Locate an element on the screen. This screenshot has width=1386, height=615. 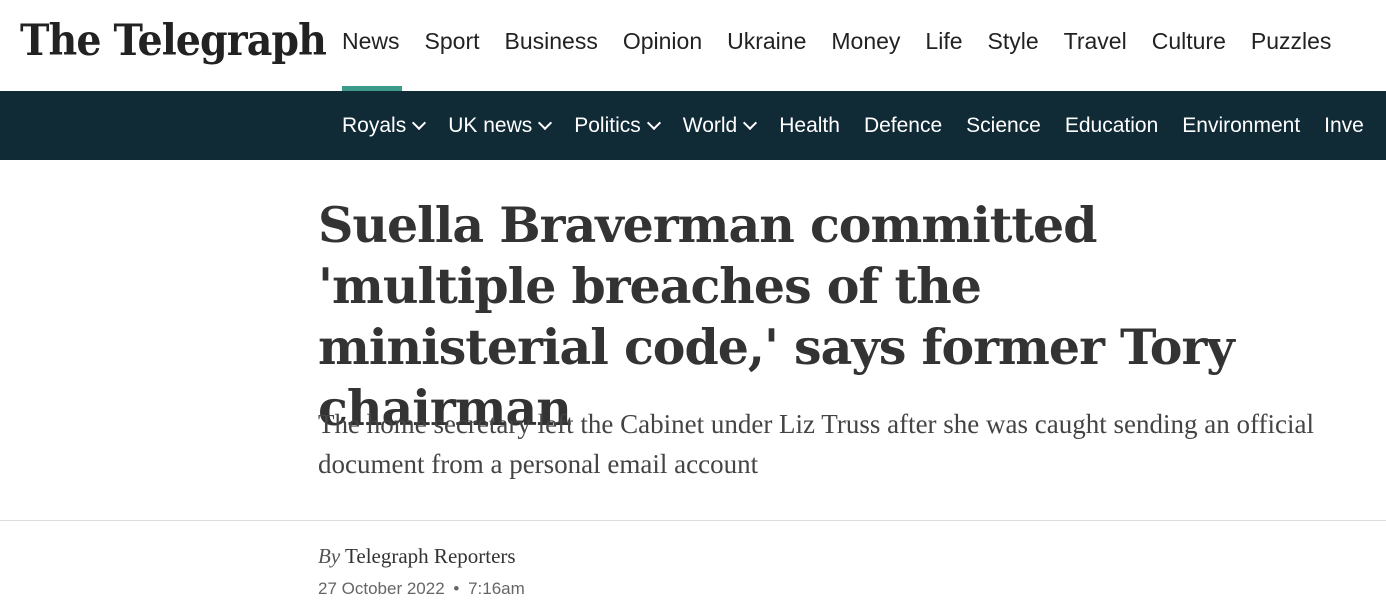
nav-item-style: Style is located at coordinates (1013, 45).